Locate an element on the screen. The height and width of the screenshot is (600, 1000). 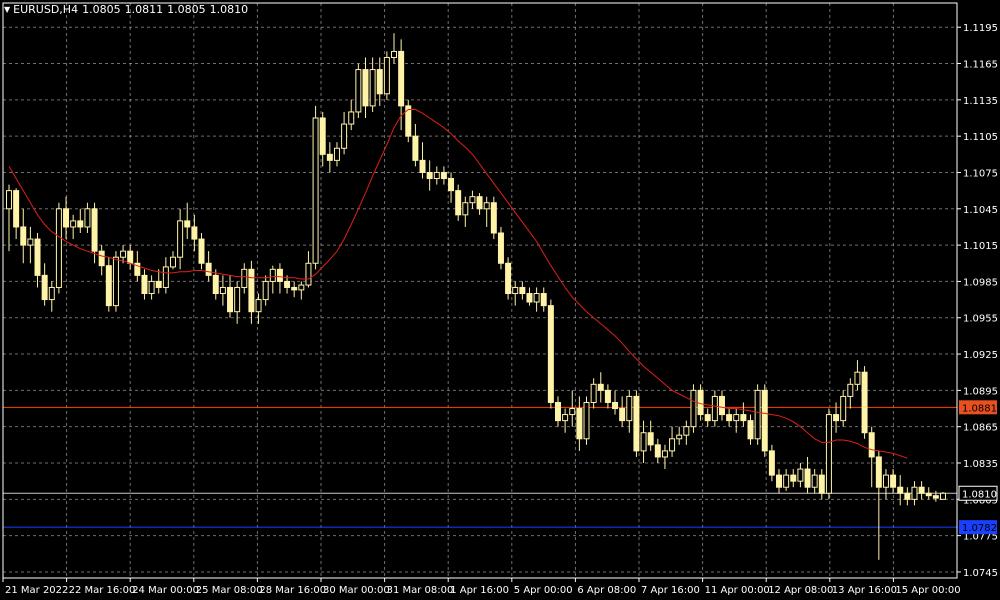
chart-header: ▼ EURUSD,H4 1.0805 1.0811 1.0805 1.0810 is located at coordinates (128, 9).